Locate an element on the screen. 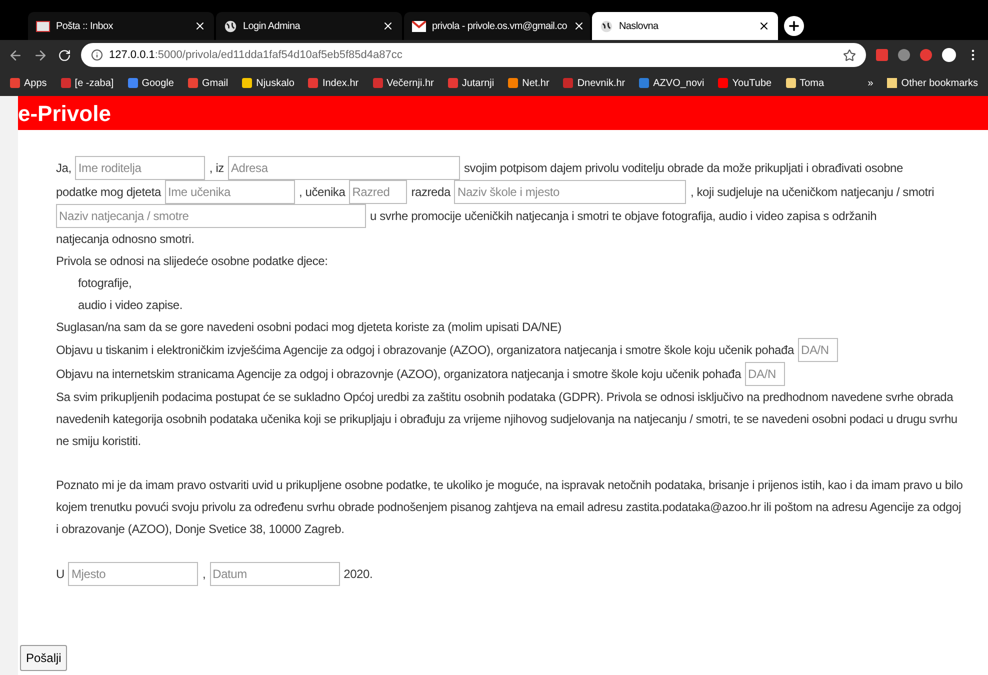 This screenshot has width=988, height=675. bookmark-label: YouTube is located at coordinates (752, 83).